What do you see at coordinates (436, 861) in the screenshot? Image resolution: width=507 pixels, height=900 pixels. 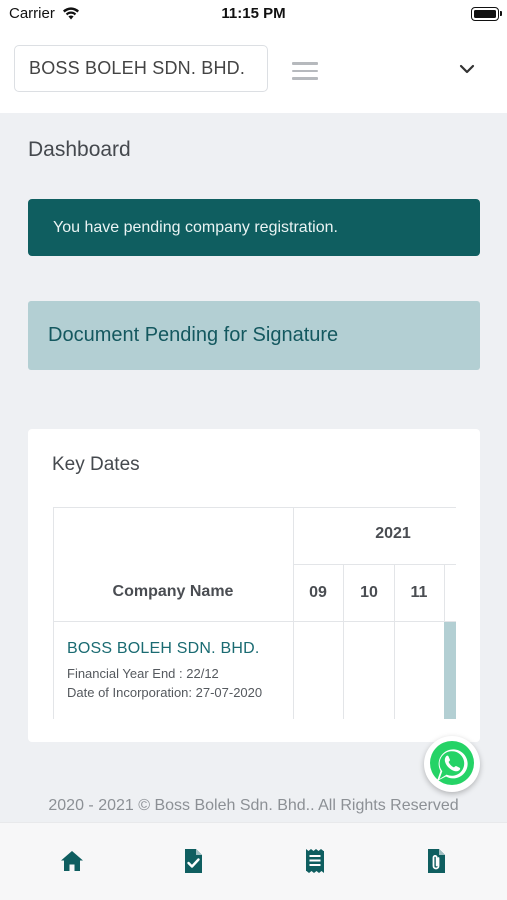 I see `attachment-file-icon` at bounding box center [436, 861].